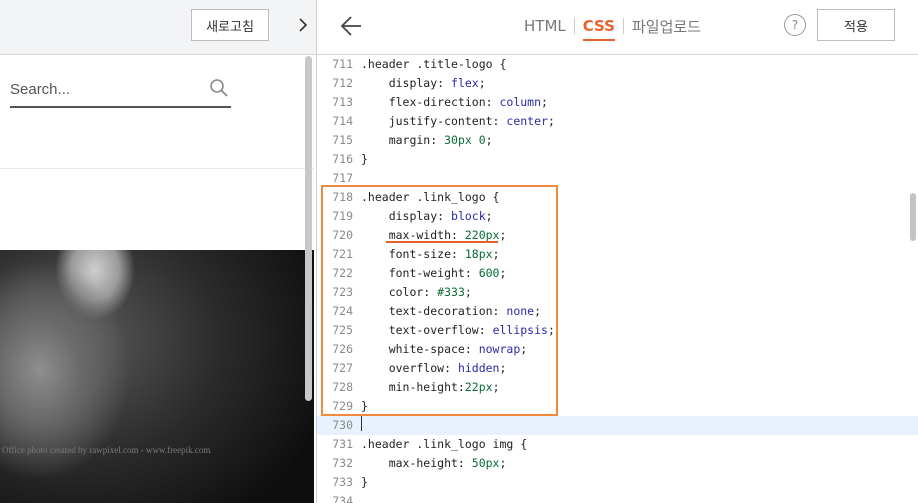 Image resolution: width=918 pixels, height=503 pixels. What do you see at coordinates (342, 235) in the screenshot?
I see `line-number: 720` at bounding box center [342, 235].